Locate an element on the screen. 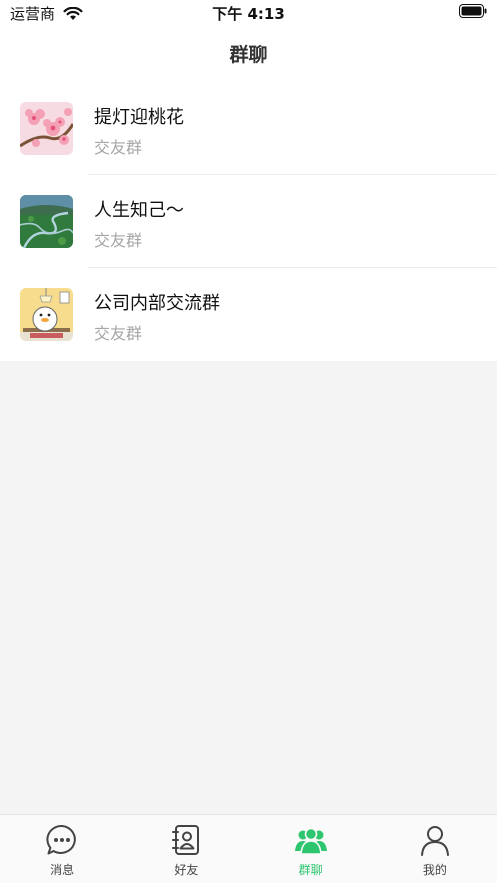  status-time: 下午 4:13 is located at coordinates (248, 14).